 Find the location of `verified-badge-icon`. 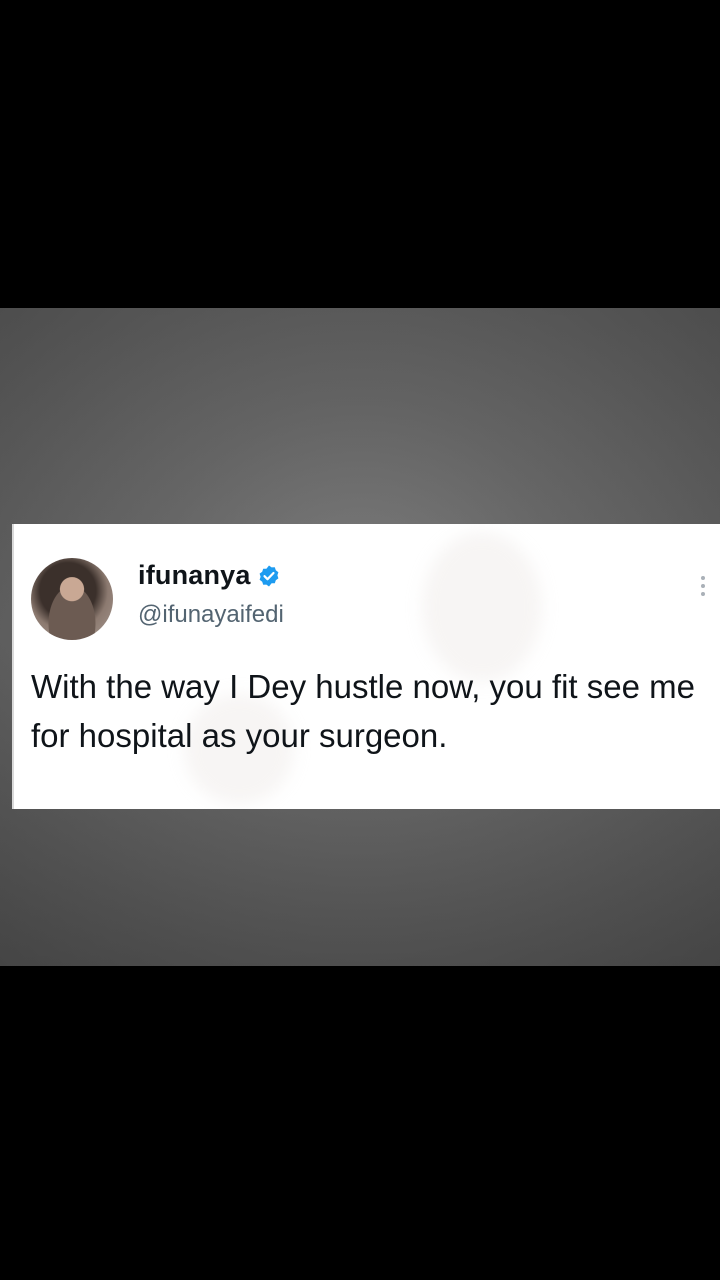

verified-badge-icon is located at coordinates (269, 576).